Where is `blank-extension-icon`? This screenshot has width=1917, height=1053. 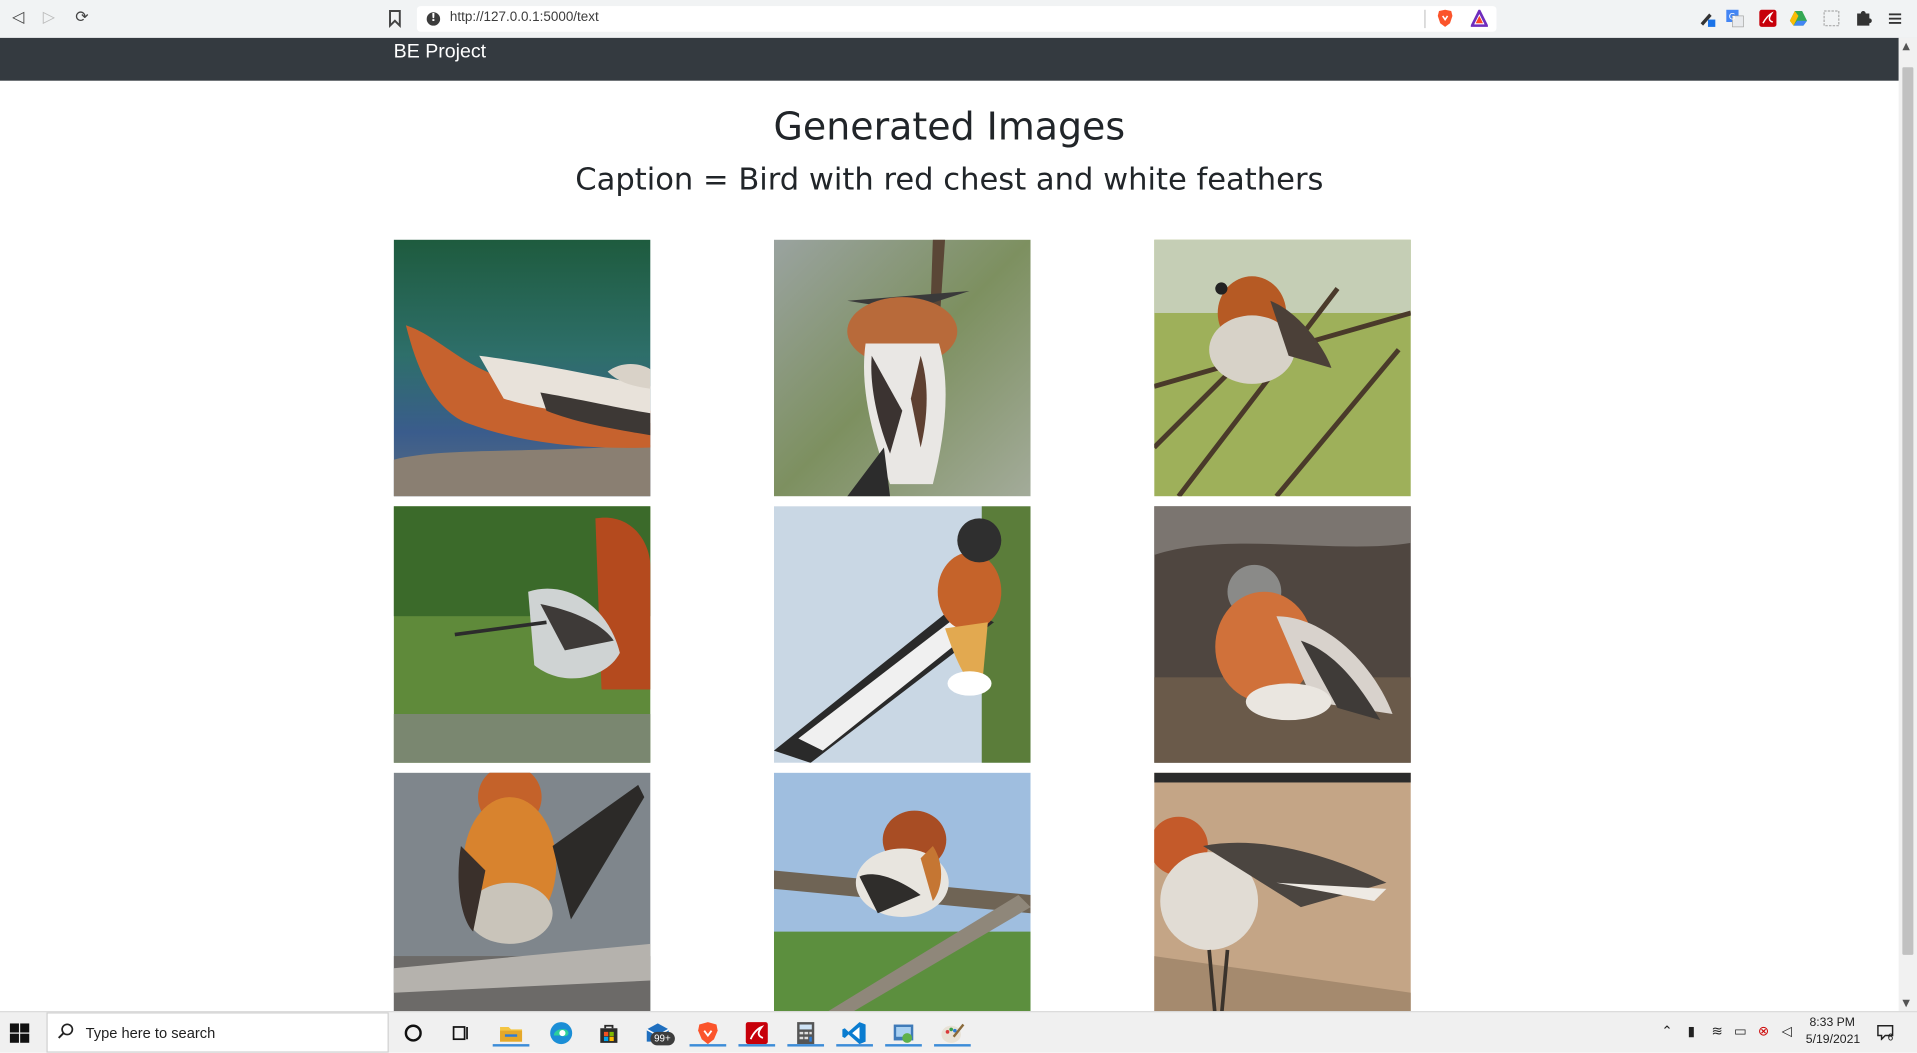
blank-extension-icon is located at coordinates (1832, 19).